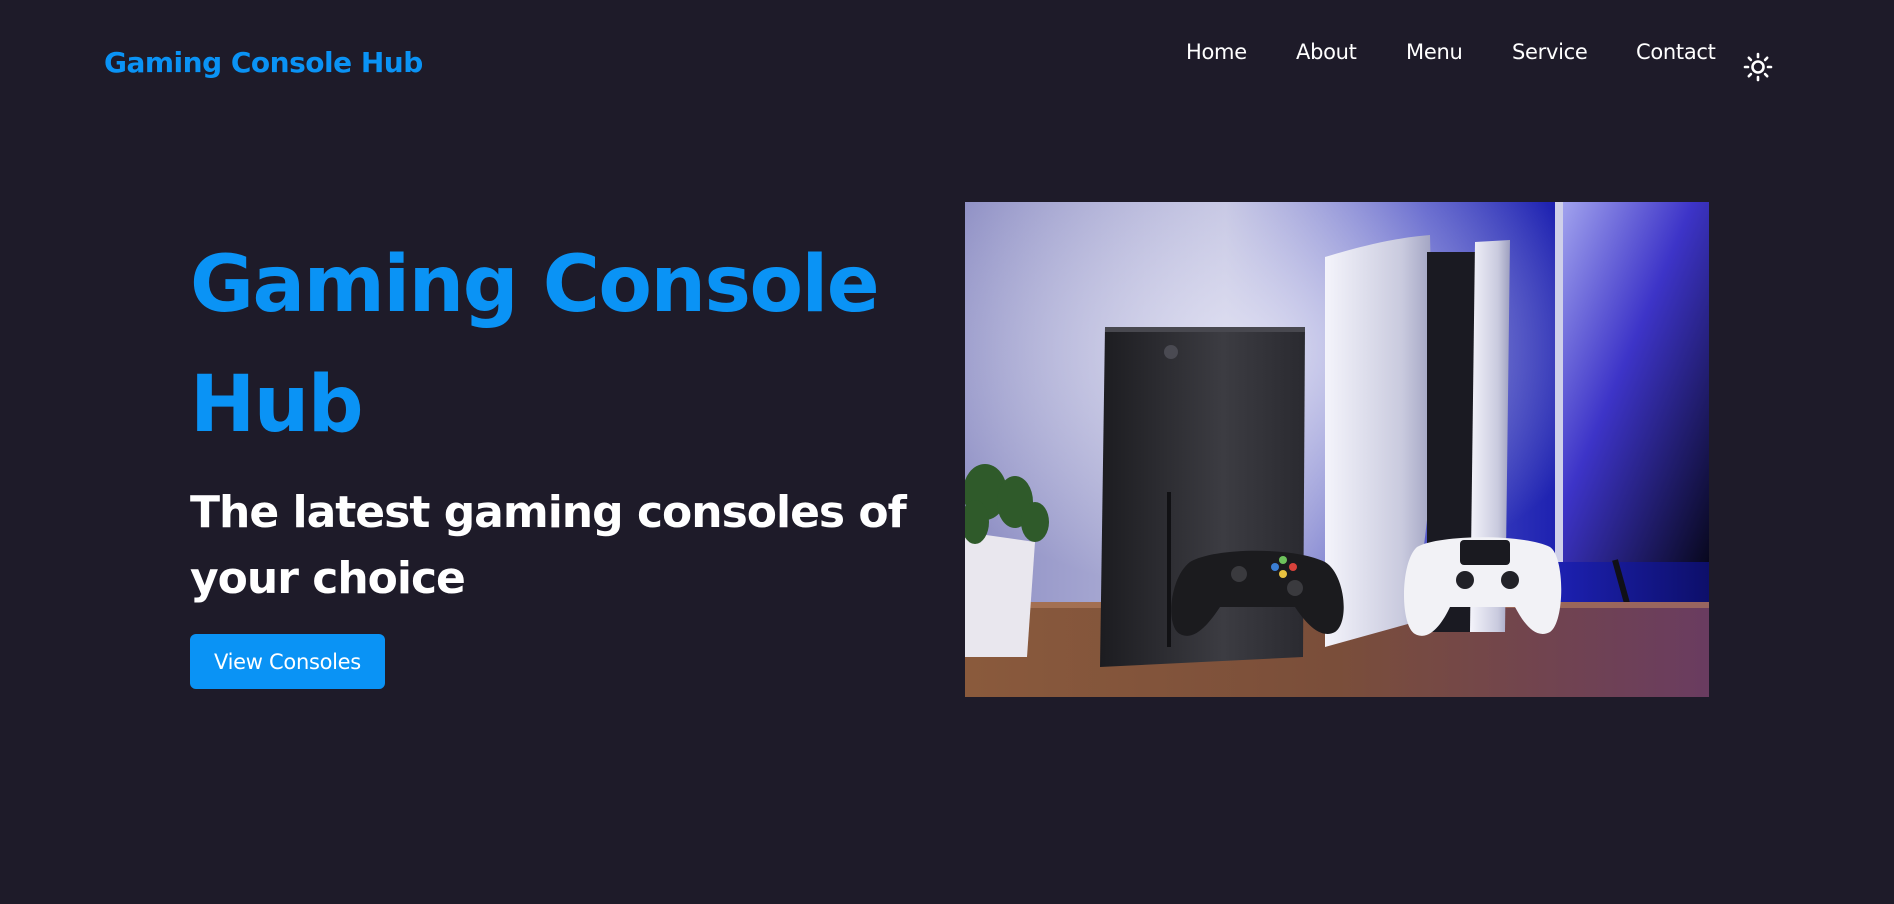 The image size is (1894, 904). What do you see at coordinates (1676, 52) in the screenshot?
I see `nav-contact: Contact` at bounding box center [1676, 52].